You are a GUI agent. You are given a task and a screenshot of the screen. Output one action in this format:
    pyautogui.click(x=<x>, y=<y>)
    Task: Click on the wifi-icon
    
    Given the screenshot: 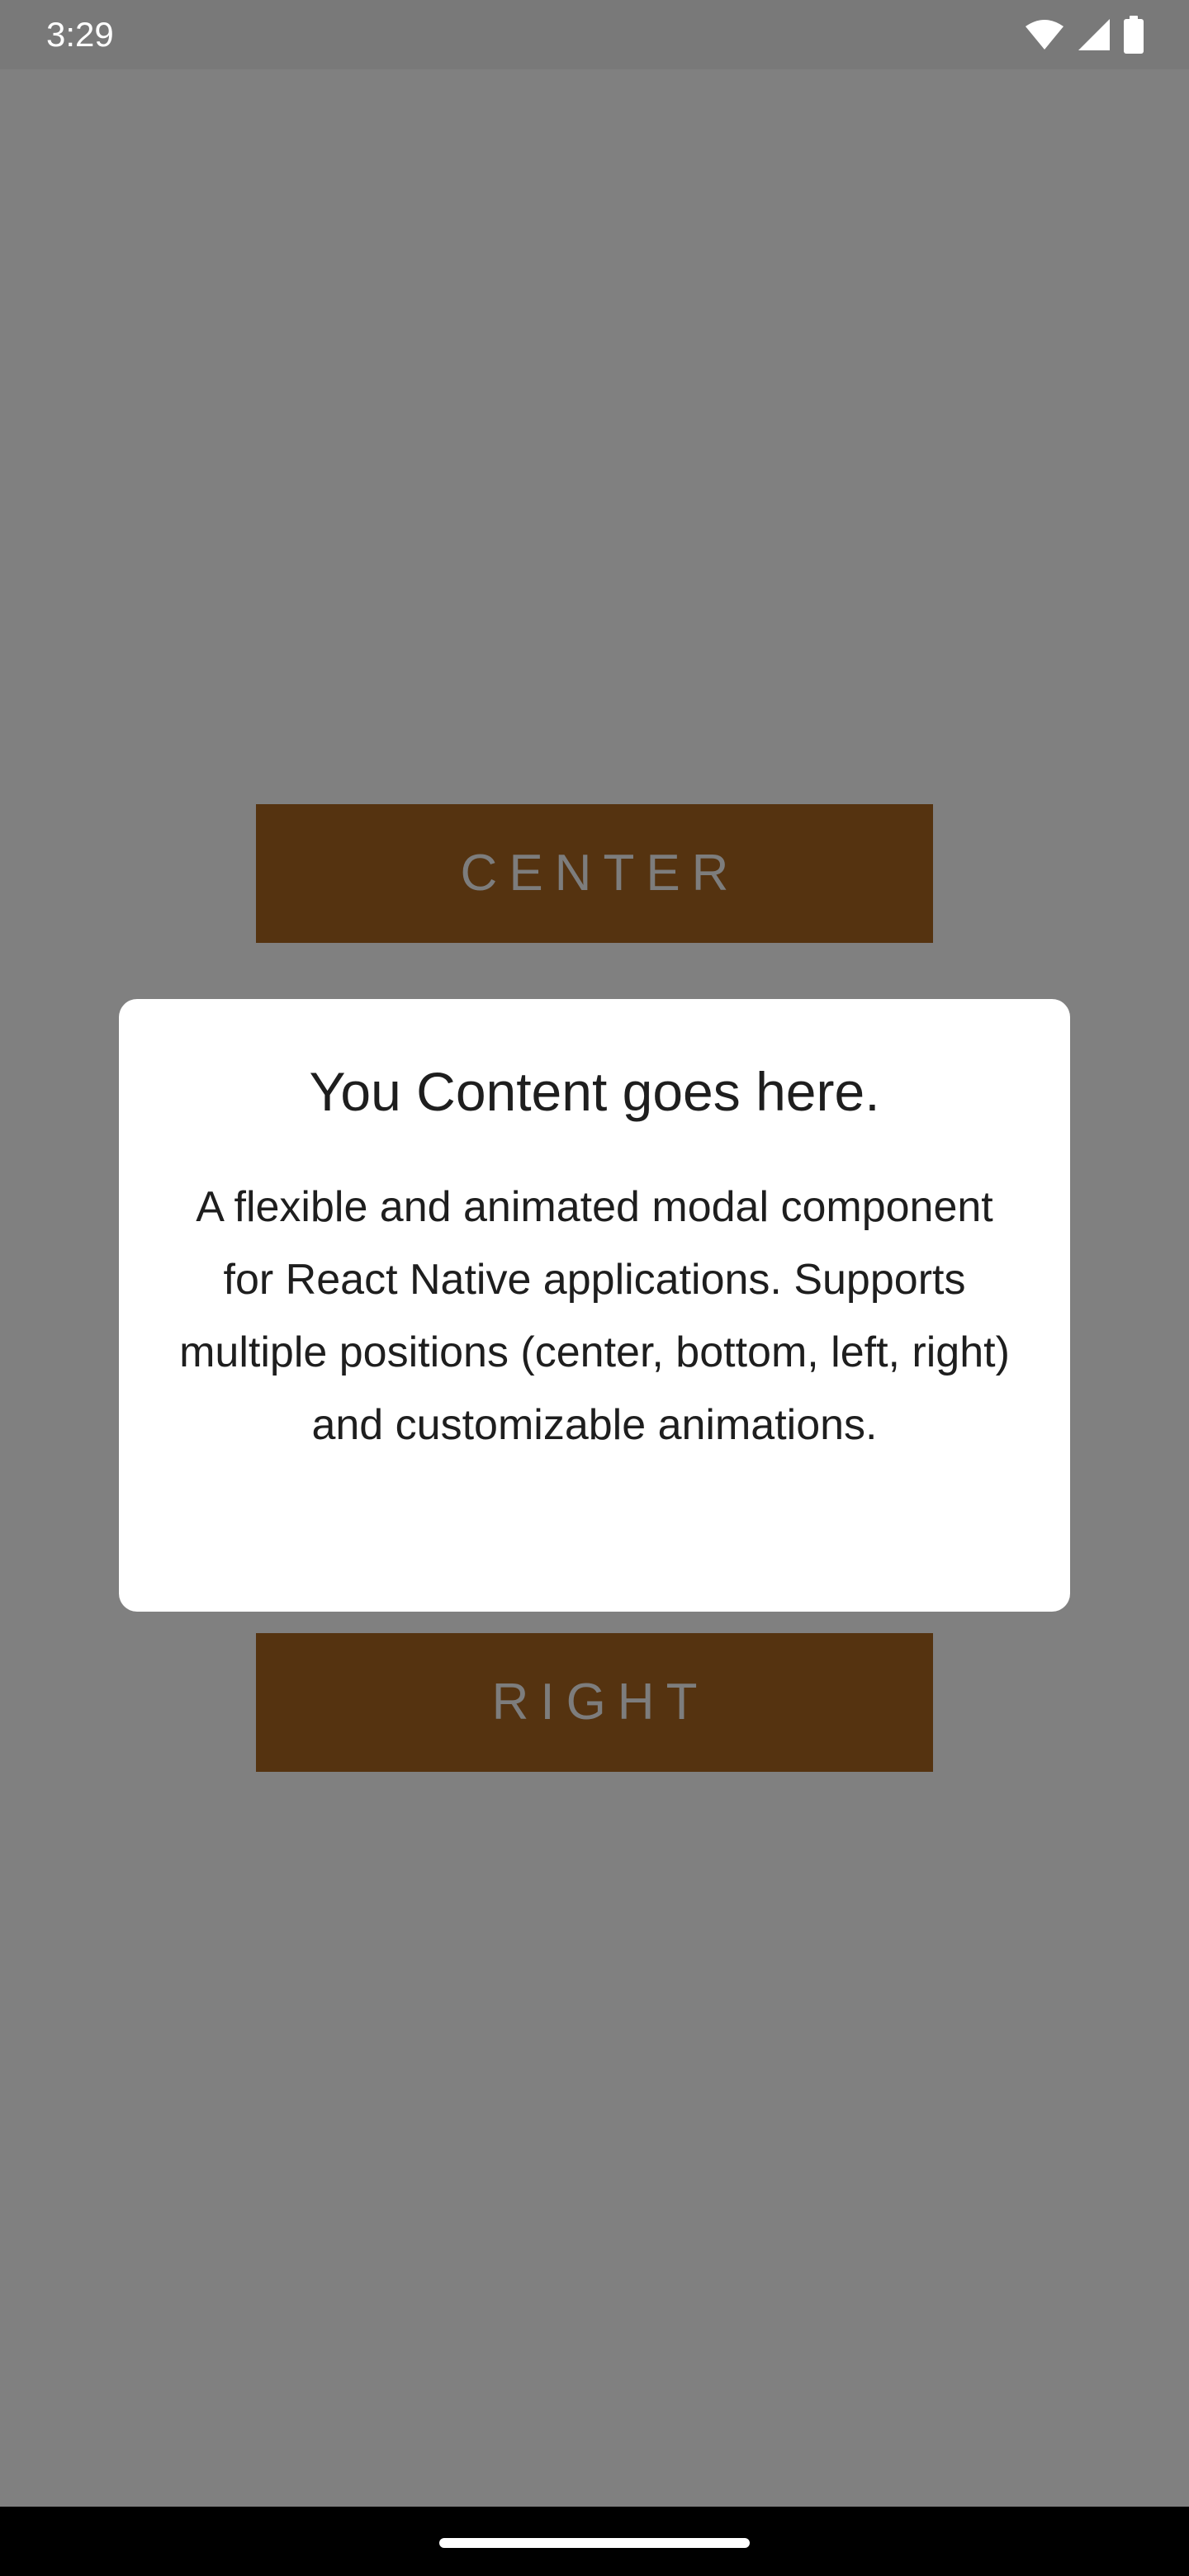 What is the action you would take?
    pyautogui.click(x=1044, y=34)
    